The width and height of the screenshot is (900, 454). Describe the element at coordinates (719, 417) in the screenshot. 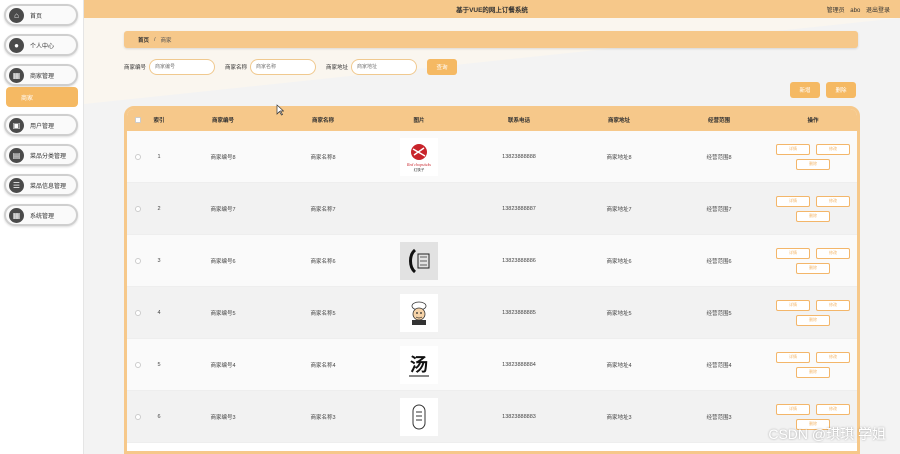

I see `cell-scope: 经营范围3` at that location.